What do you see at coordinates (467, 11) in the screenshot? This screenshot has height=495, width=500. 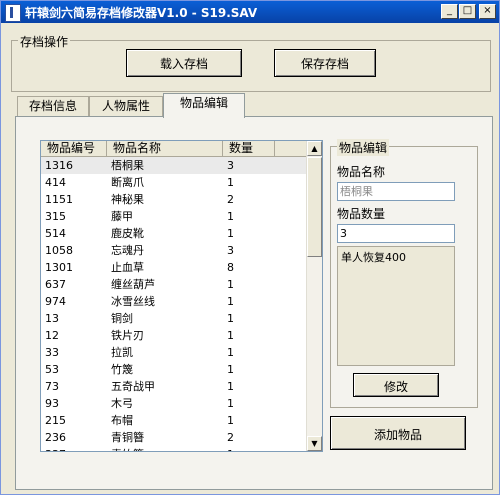 I see `maximize-button: □` at bounding box center [467, 11].